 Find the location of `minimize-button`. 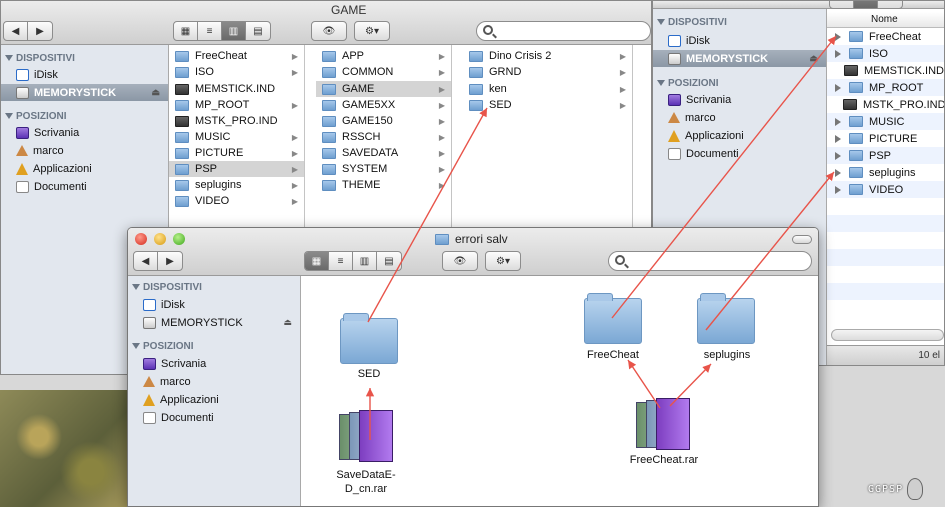

minimize-button is located at coordinates (160, 239).